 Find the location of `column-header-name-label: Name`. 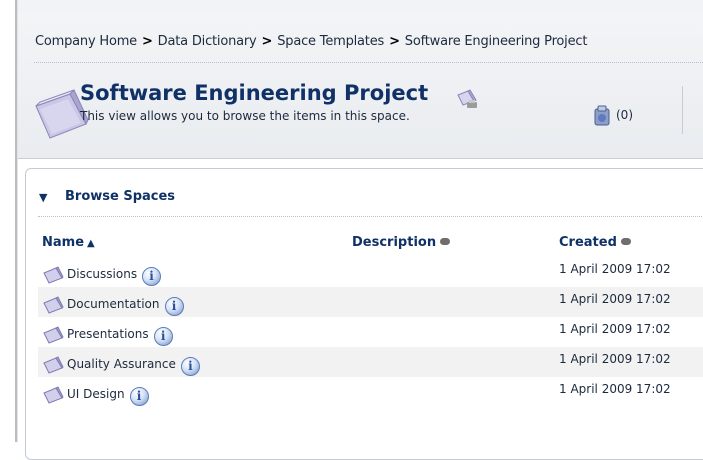

column-header-name-label: Name is located at coordinates (63, 242).